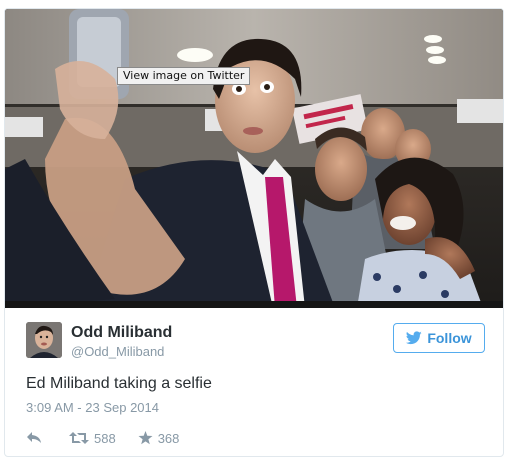  What do you see at coordinates (117, 351) in the screenshot?
I see `author-handle: @Odd_Miliband` at bounding box center [117, 351].